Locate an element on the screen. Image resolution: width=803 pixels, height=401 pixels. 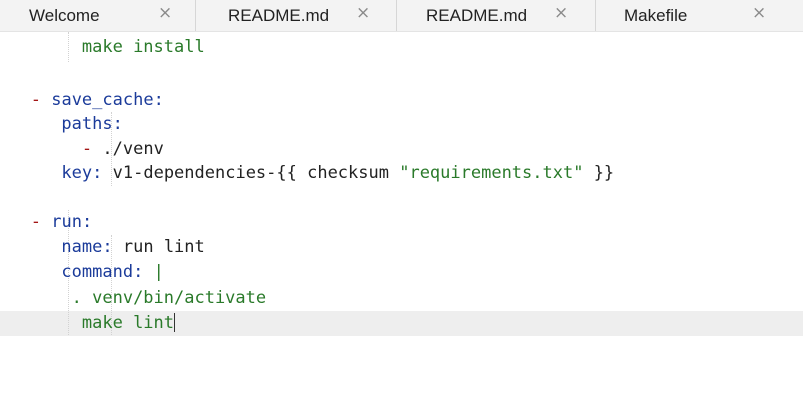
yaml-key: key is located at coordinates (77, 173).